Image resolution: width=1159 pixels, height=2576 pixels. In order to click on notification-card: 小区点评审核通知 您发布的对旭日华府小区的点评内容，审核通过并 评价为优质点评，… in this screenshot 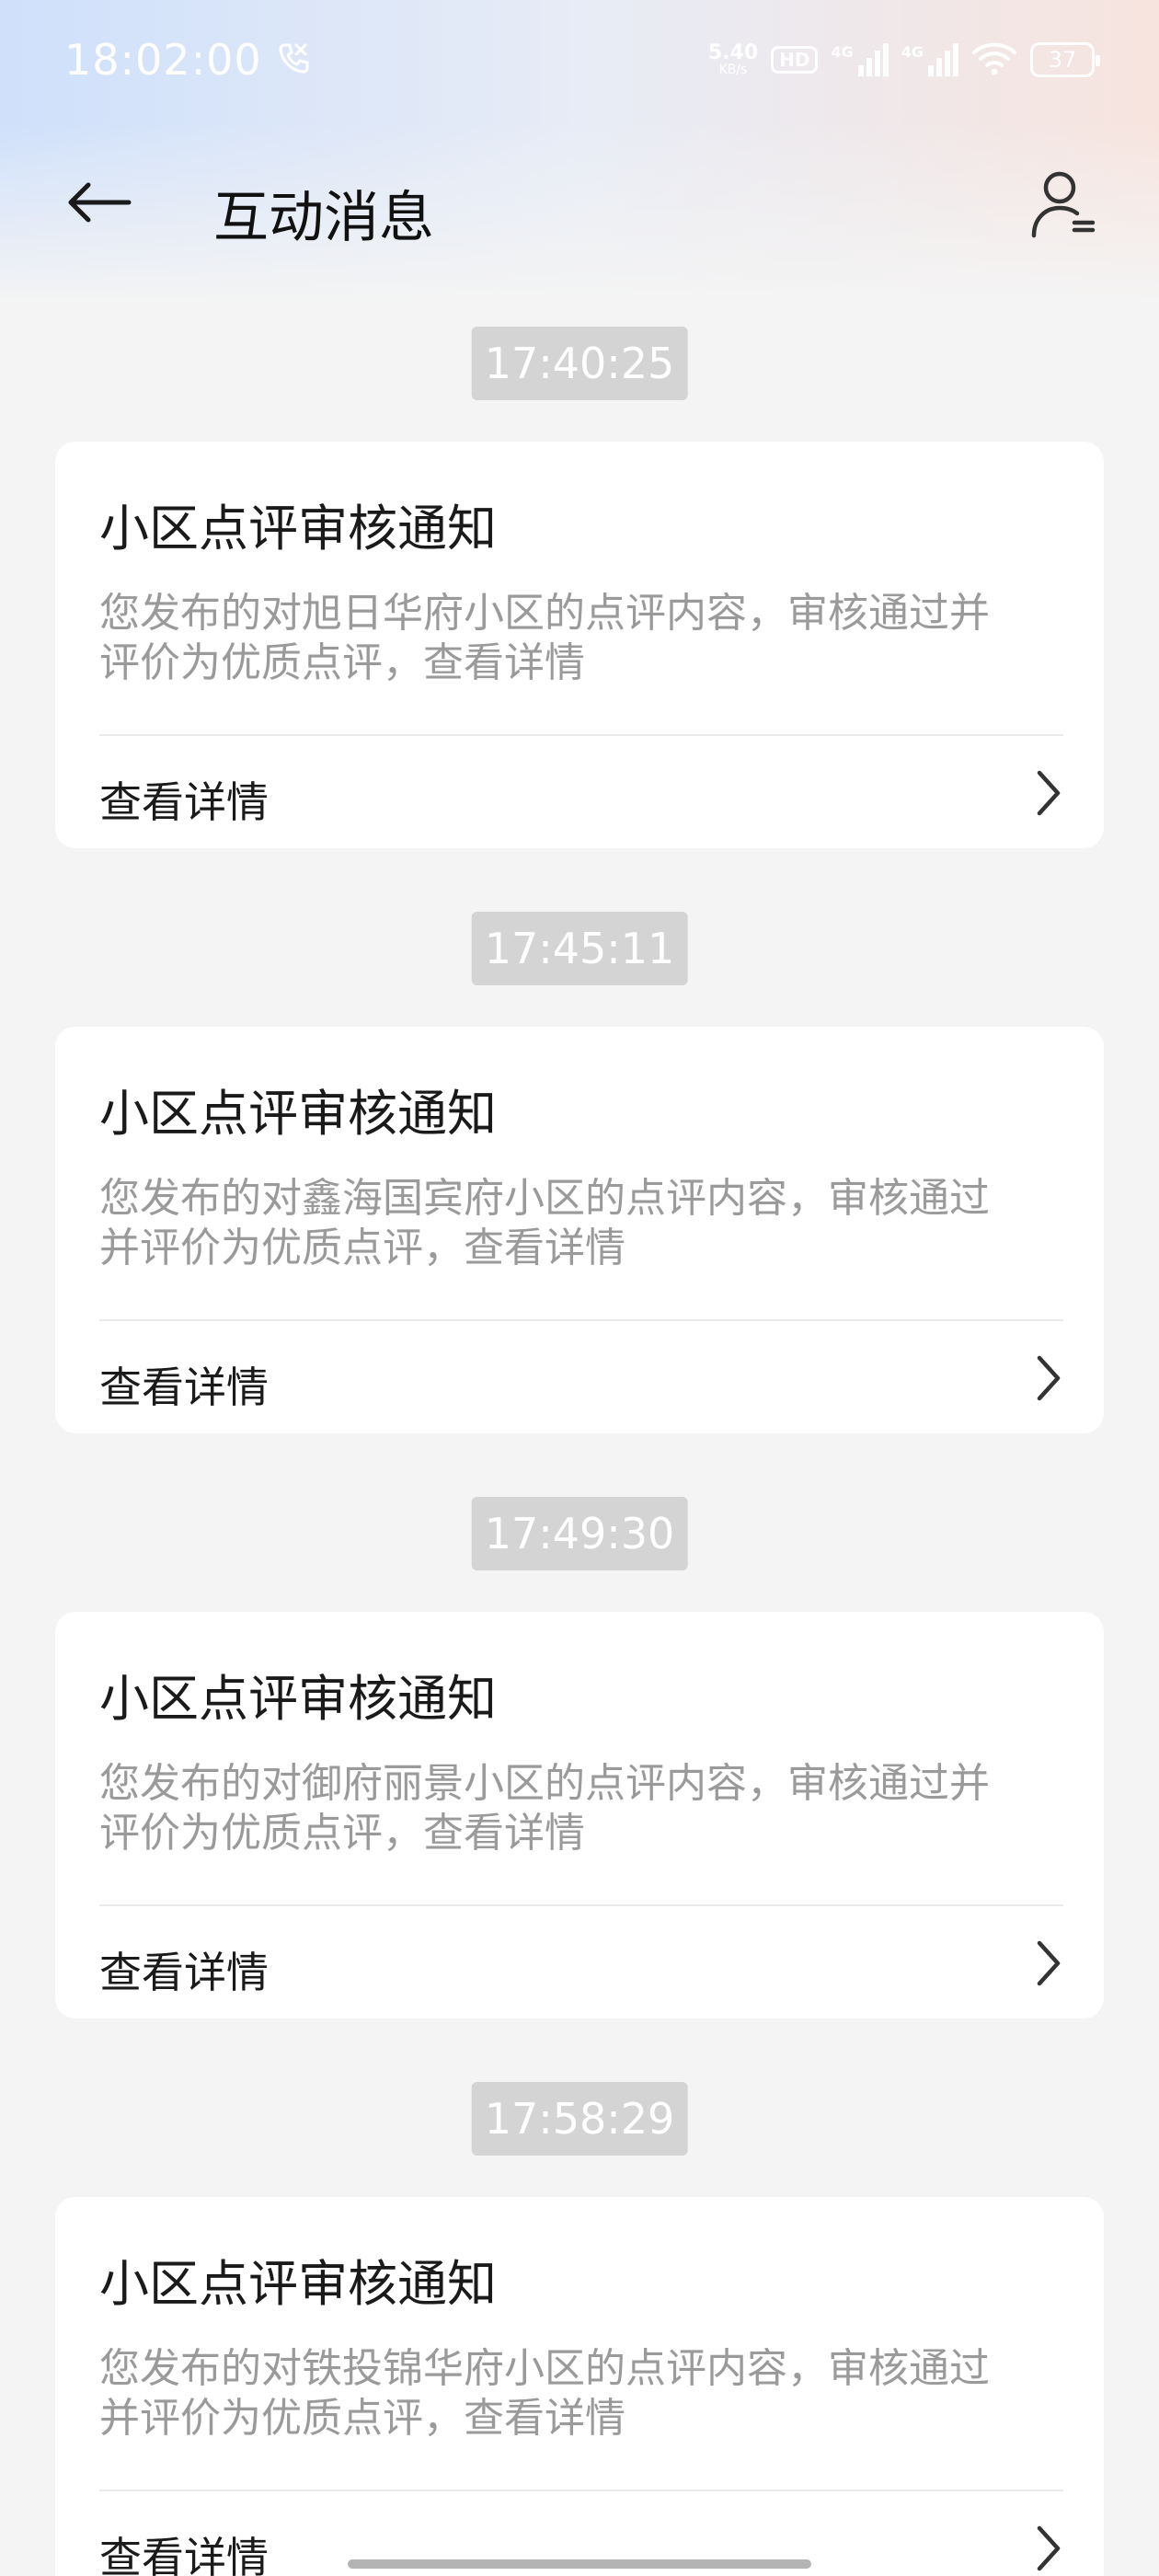, I will do `click(579, 645)`.